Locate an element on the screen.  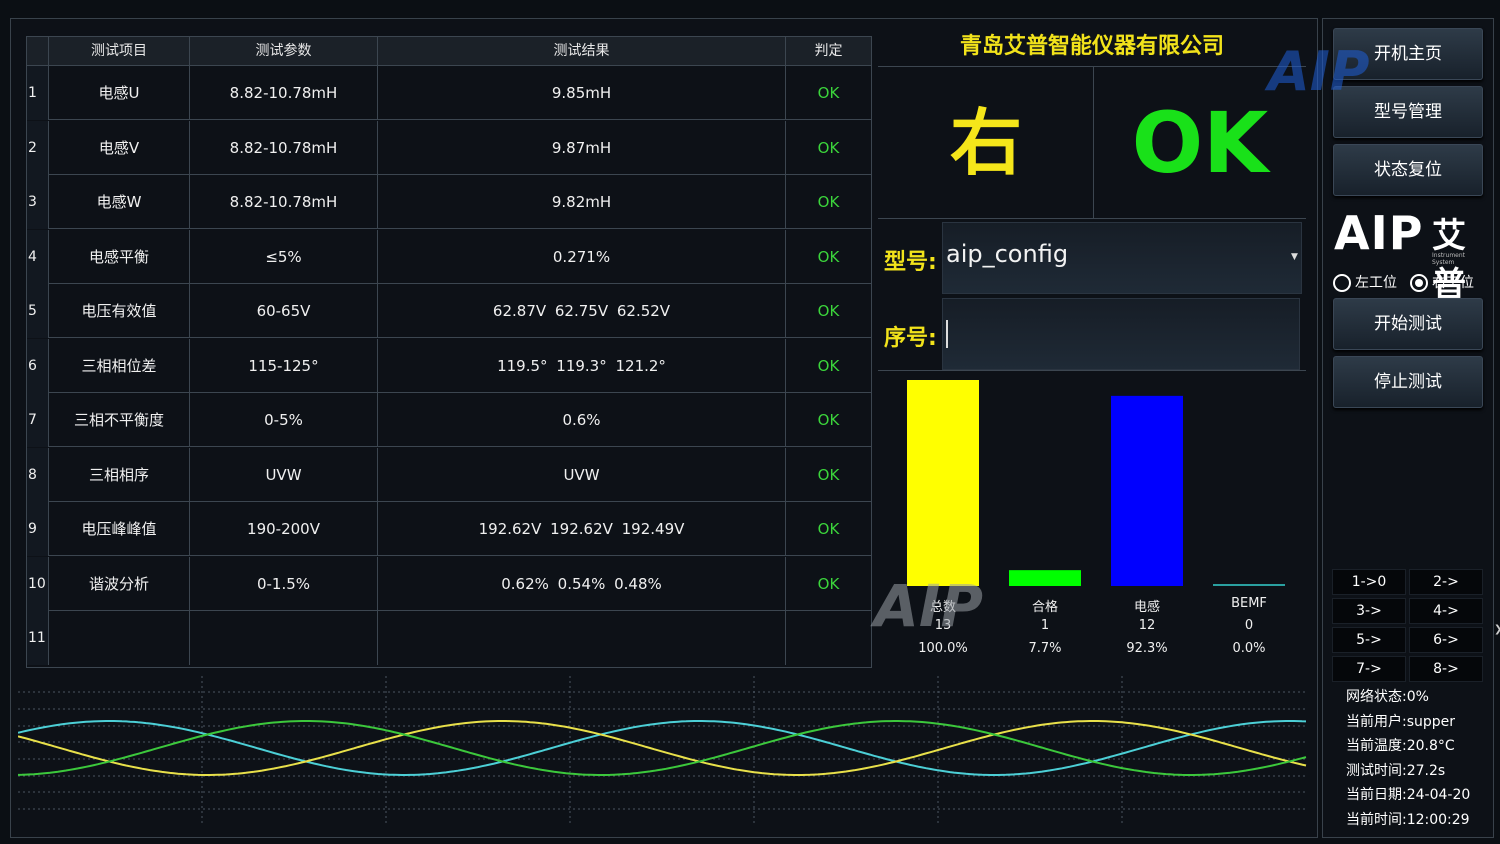
header-judge: 判定 is located at coordinates (828, 51).